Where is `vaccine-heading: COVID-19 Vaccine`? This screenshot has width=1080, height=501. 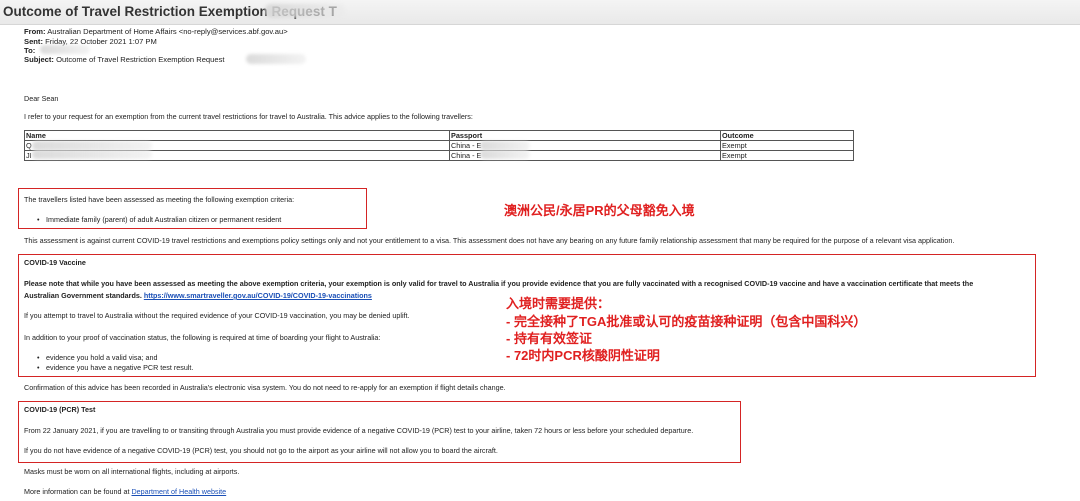
vaccine-heading: COVID-19 Vaccine is located at coordinates (55, 262).